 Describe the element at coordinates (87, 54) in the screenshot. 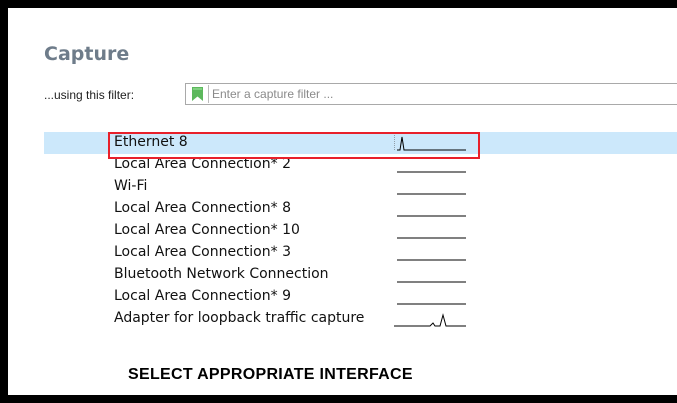

I see `section-title: Capture` at that location.